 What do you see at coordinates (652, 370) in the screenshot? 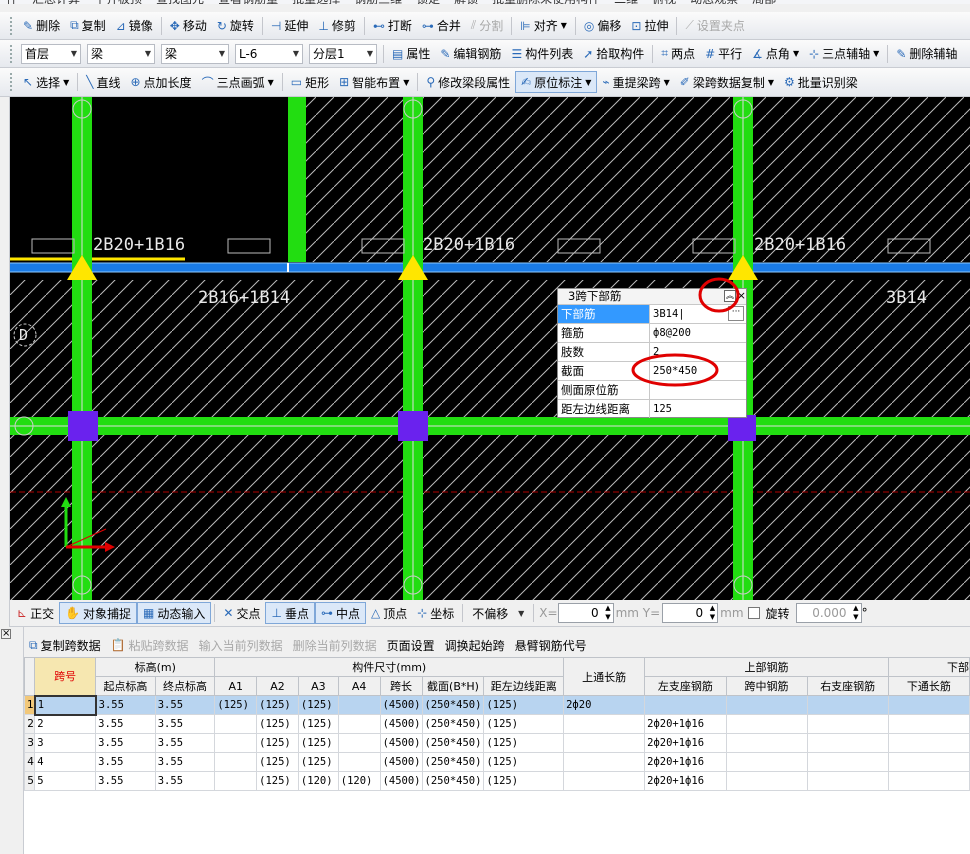
I see `property-row: 截面 250*450` at bounding box center [652, 370].